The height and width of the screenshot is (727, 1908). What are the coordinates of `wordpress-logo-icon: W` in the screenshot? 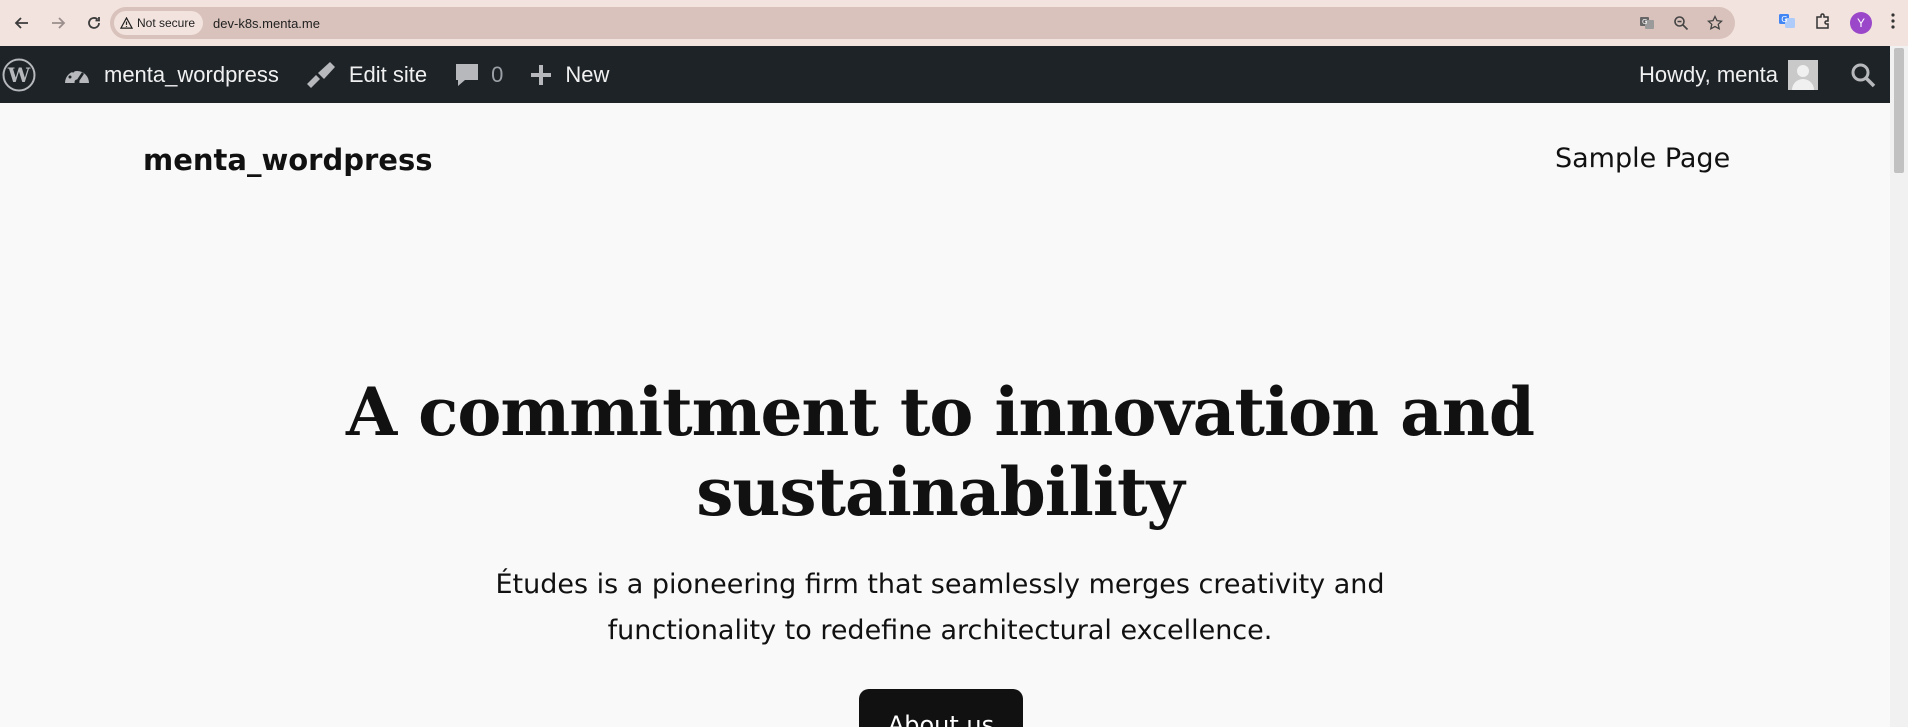 It's located at (19, 74).